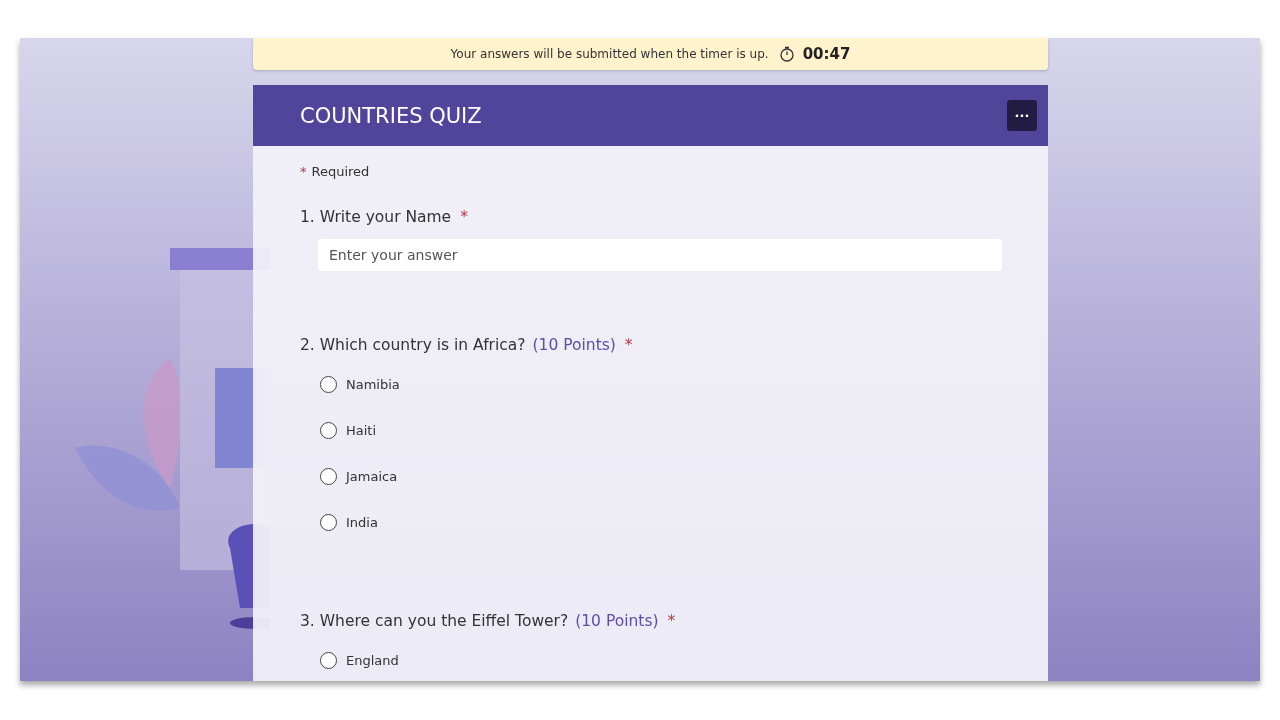 This screenshot has width=1280, height=720. I want to click on question-number: 1., so click(307, 217).